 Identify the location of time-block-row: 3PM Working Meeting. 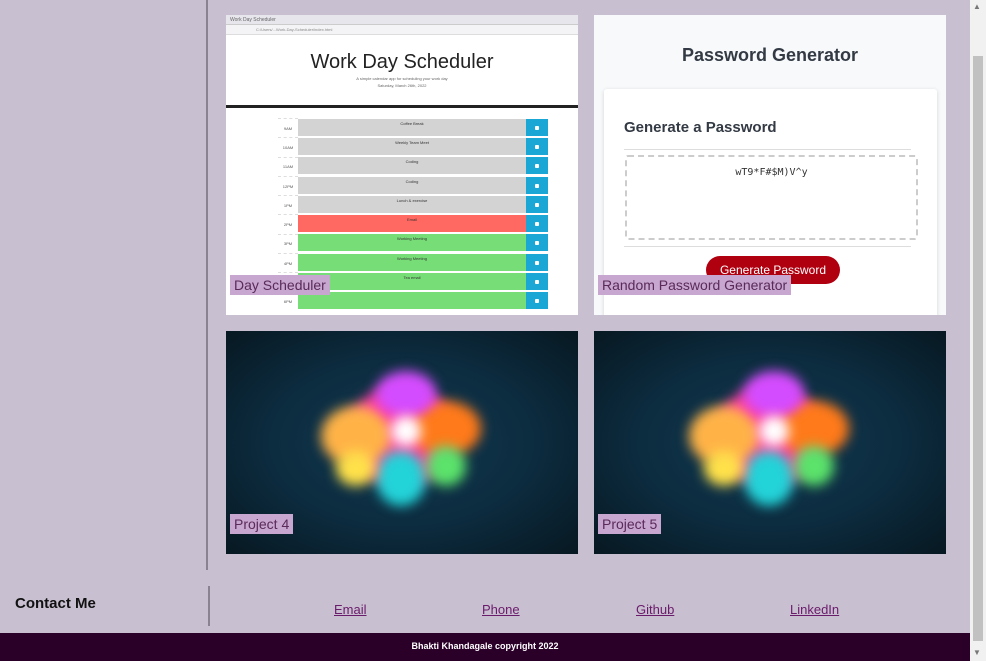
(413, 243).